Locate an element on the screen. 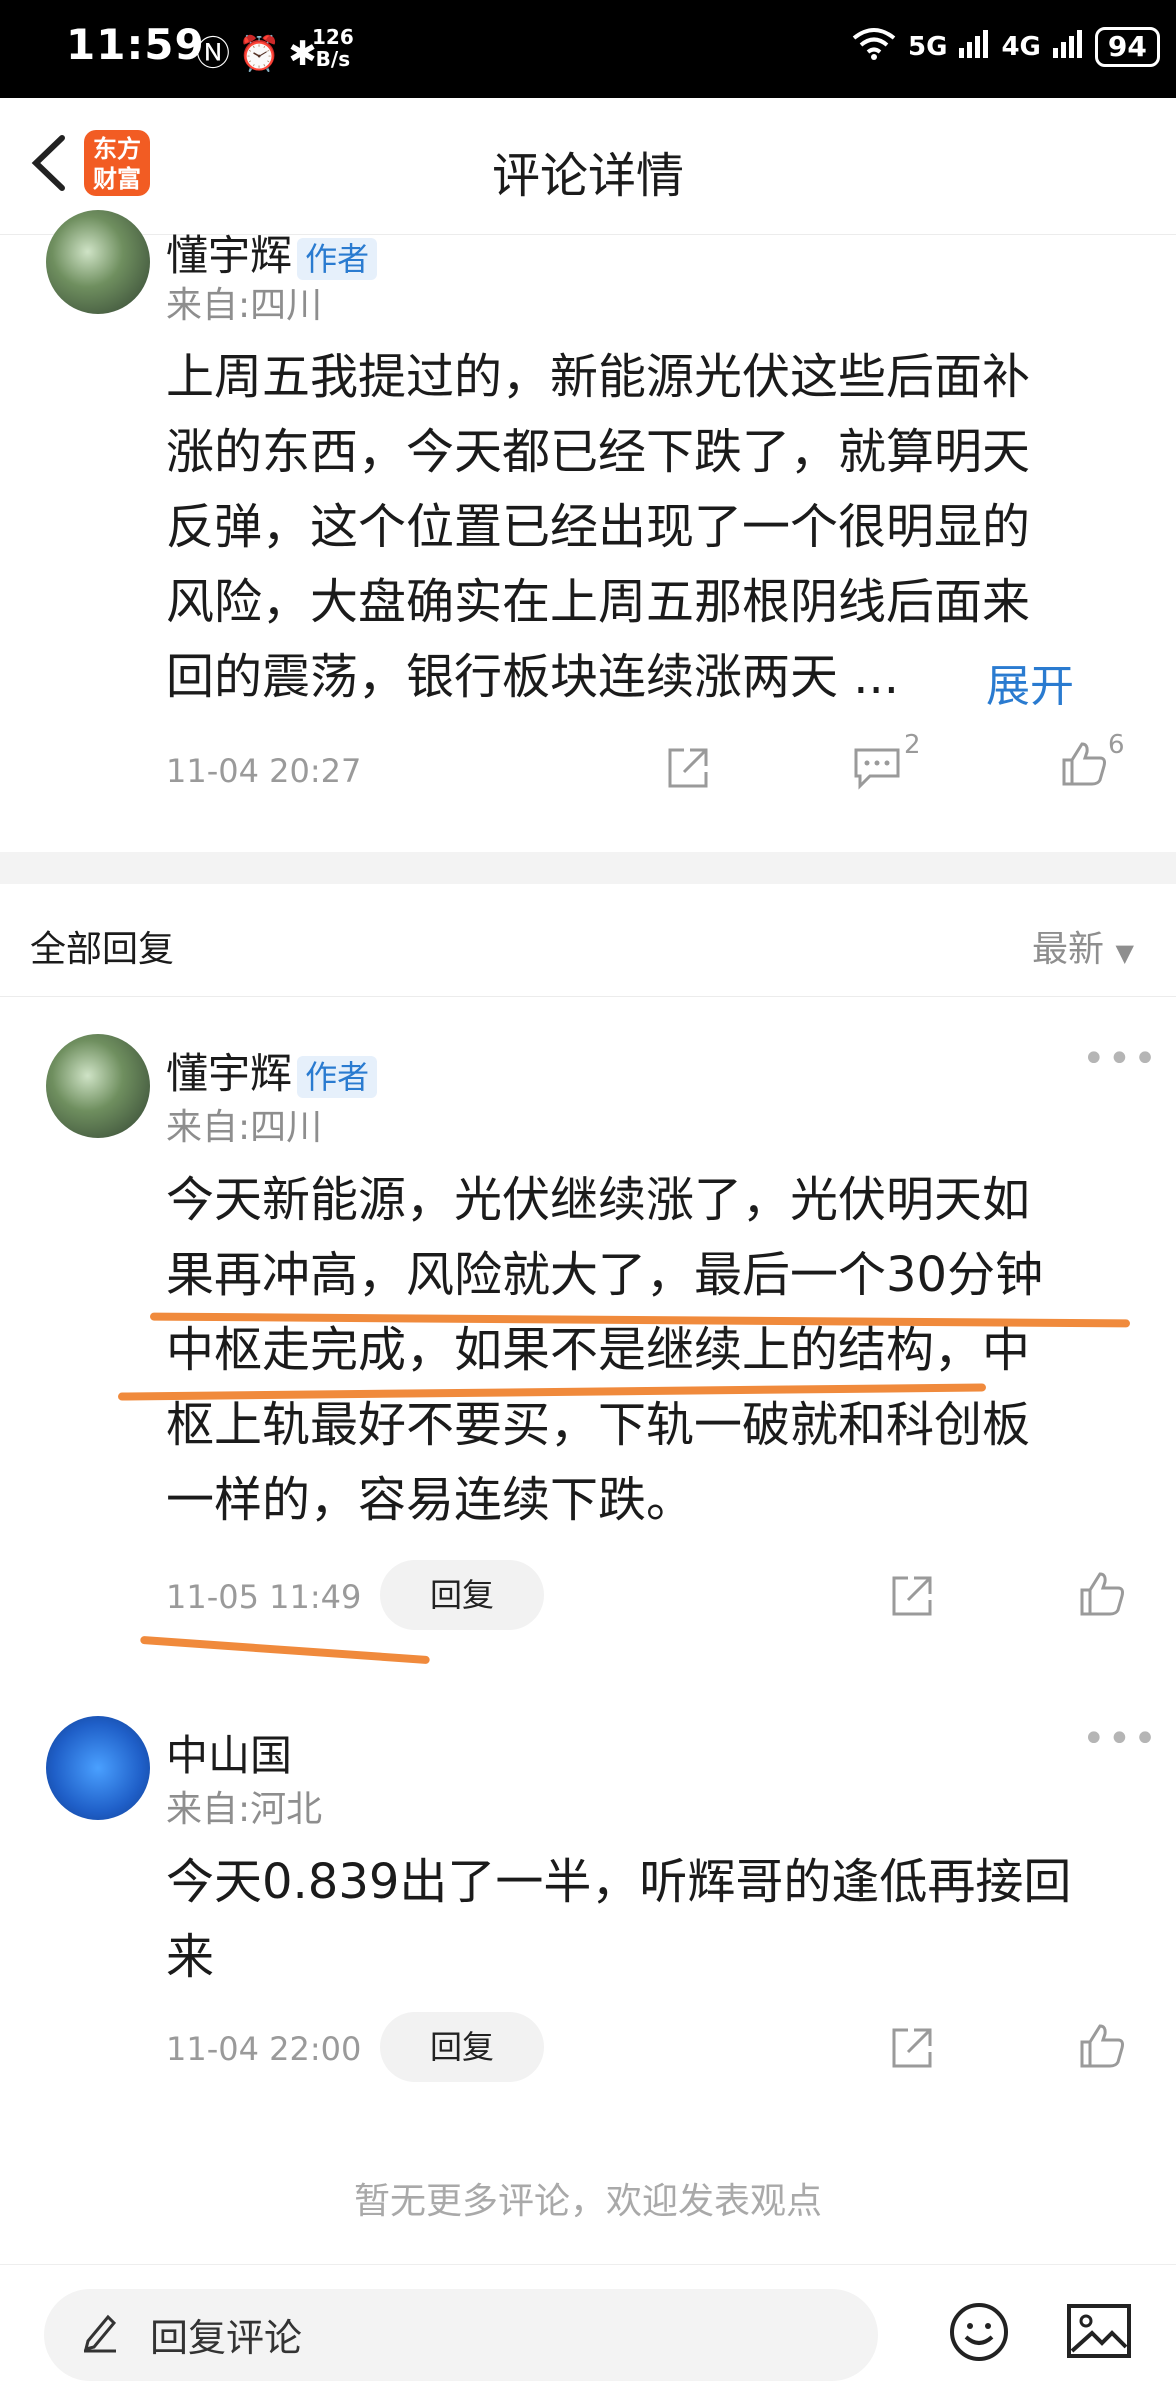 The width and height of the screenshot is (1176, 2401). emoji-icon is located at coordinates (979, 2332).